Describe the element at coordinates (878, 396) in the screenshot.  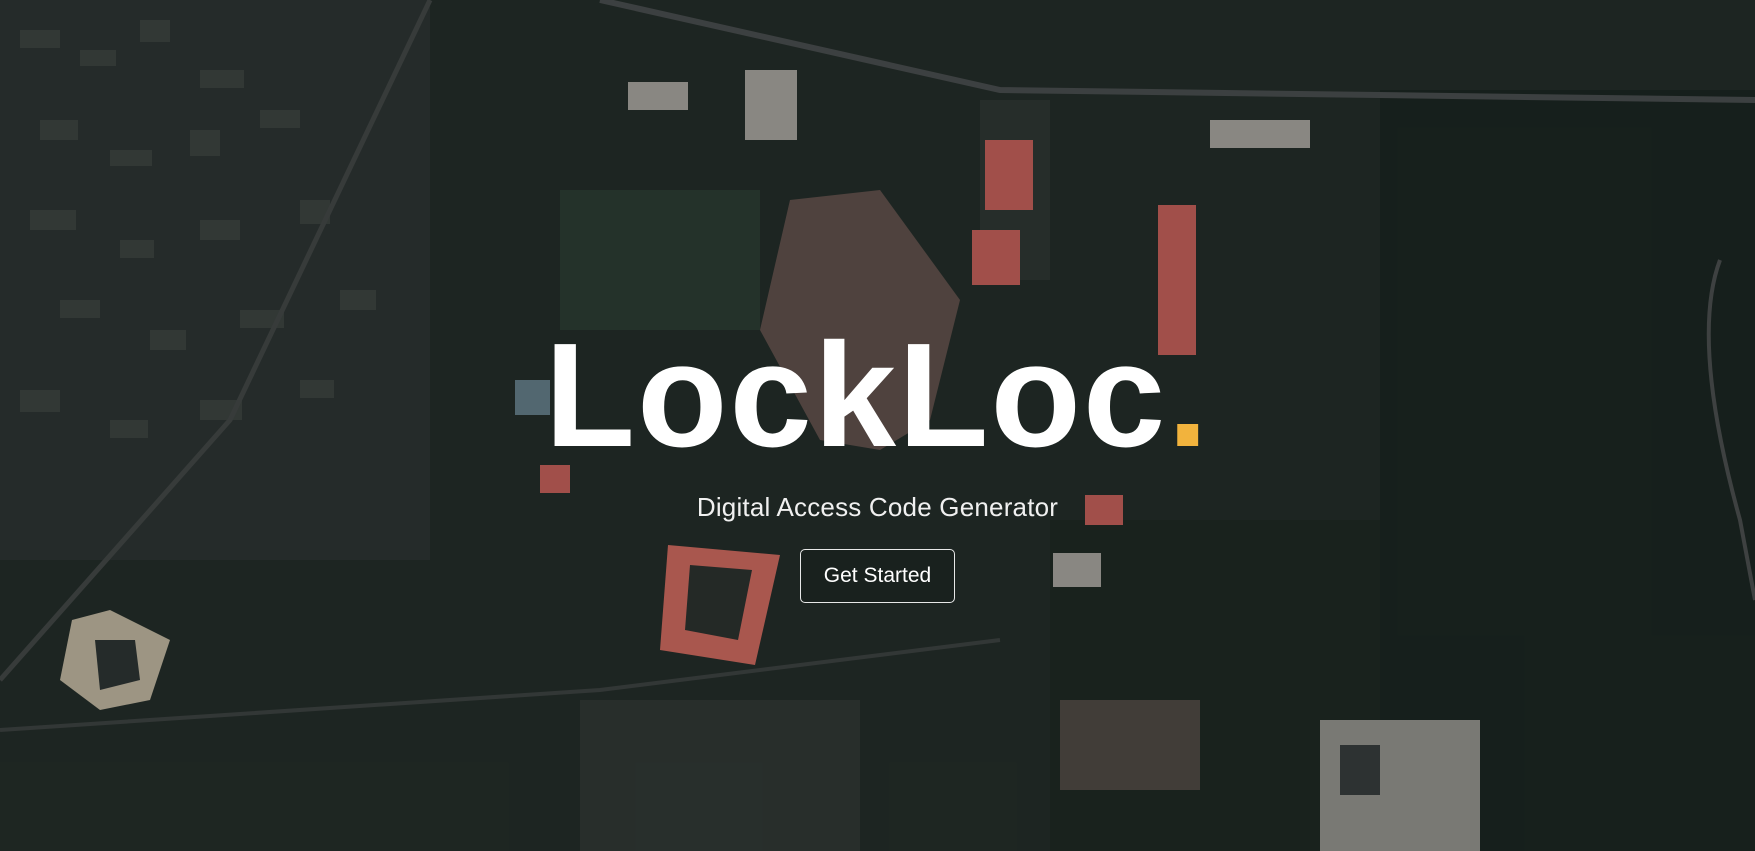
I see `brand-logo: LockLoc.` at that location.